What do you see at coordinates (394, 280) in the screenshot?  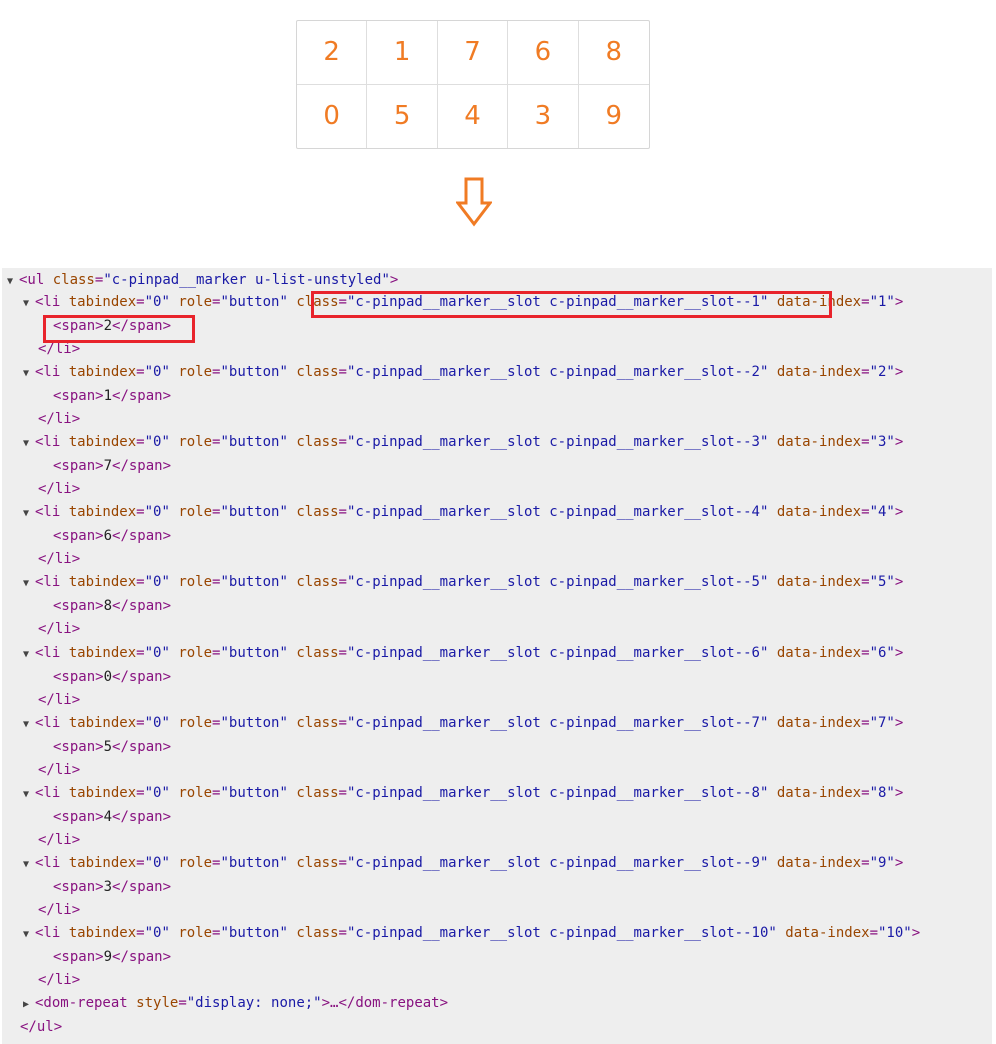 I see `ul-open-bracket: >` at bounding box center [394, 280].